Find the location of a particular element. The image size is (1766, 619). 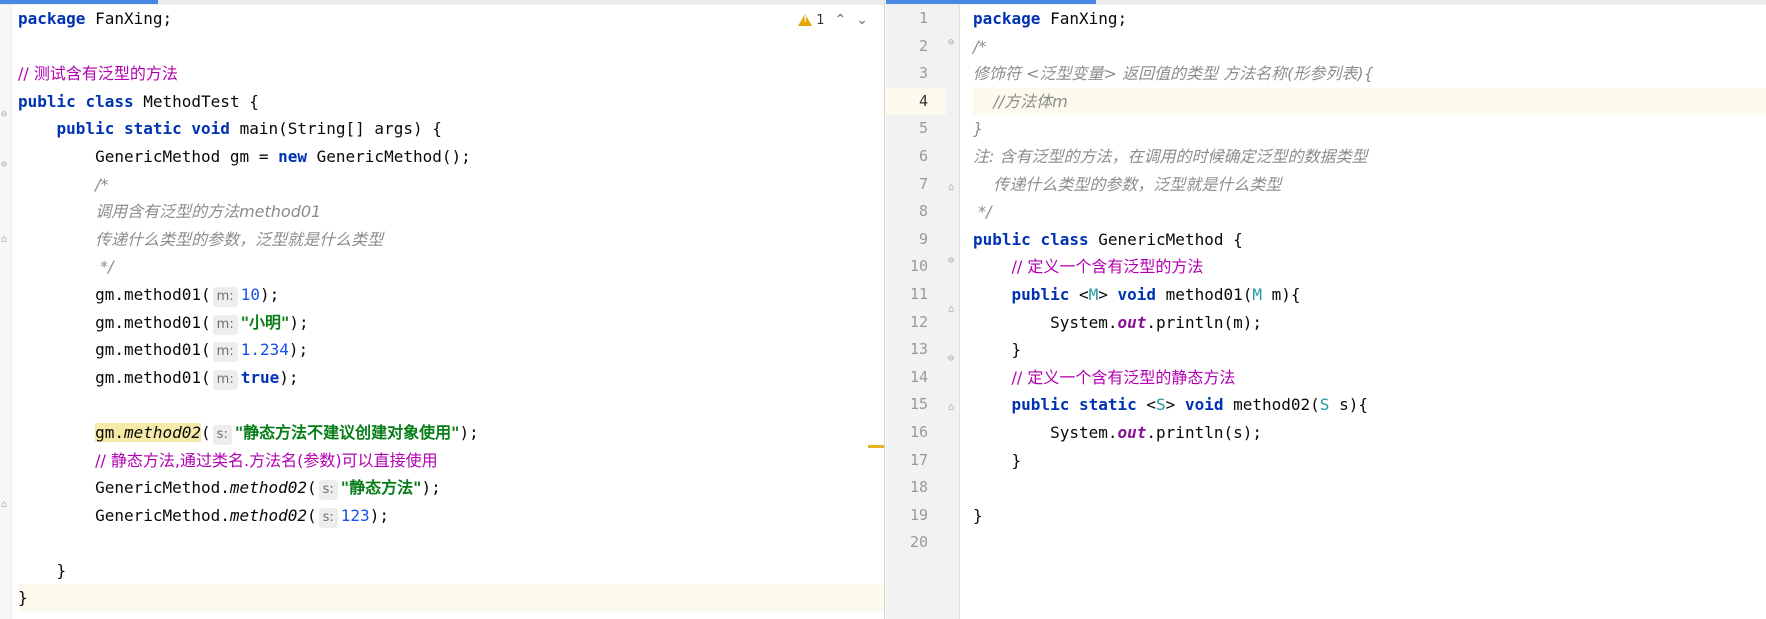

code-line: GenericMethod.method02(s: "静态方法"); is located at coordinates (451, 488).